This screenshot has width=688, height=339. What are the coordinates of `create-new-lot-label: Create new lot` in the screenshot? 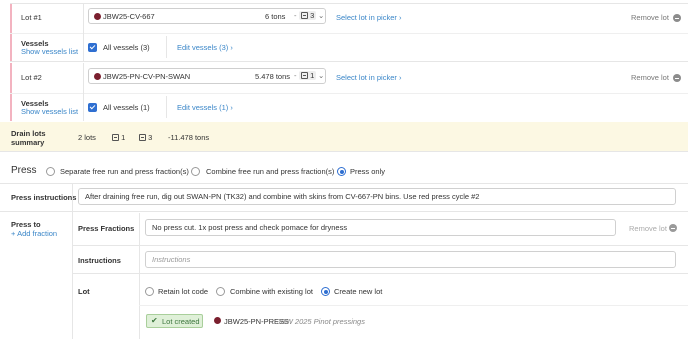 It's located at (358, 291).